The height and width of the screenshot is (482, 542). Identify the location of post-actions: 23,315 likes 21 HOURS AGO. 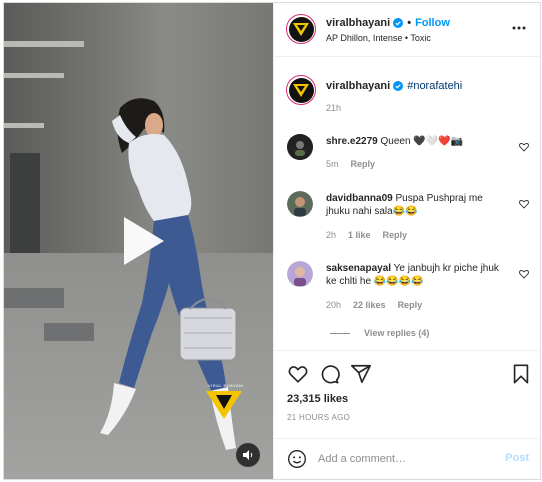
(407, 394).